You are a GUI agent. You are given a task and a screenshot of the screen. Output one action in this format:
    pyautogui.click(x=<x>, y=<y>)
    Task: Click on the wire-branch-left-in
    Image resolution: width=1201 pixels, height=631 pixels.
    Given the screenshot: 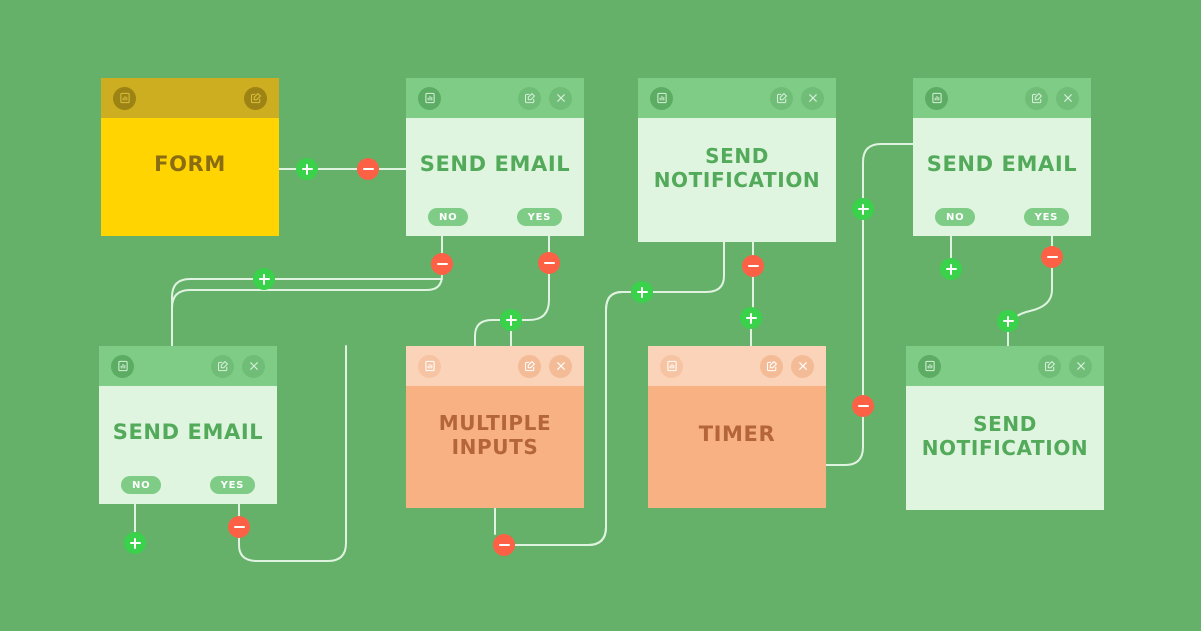 What is the action you would take?
    pyautogui.click(x=212, y=312)
    